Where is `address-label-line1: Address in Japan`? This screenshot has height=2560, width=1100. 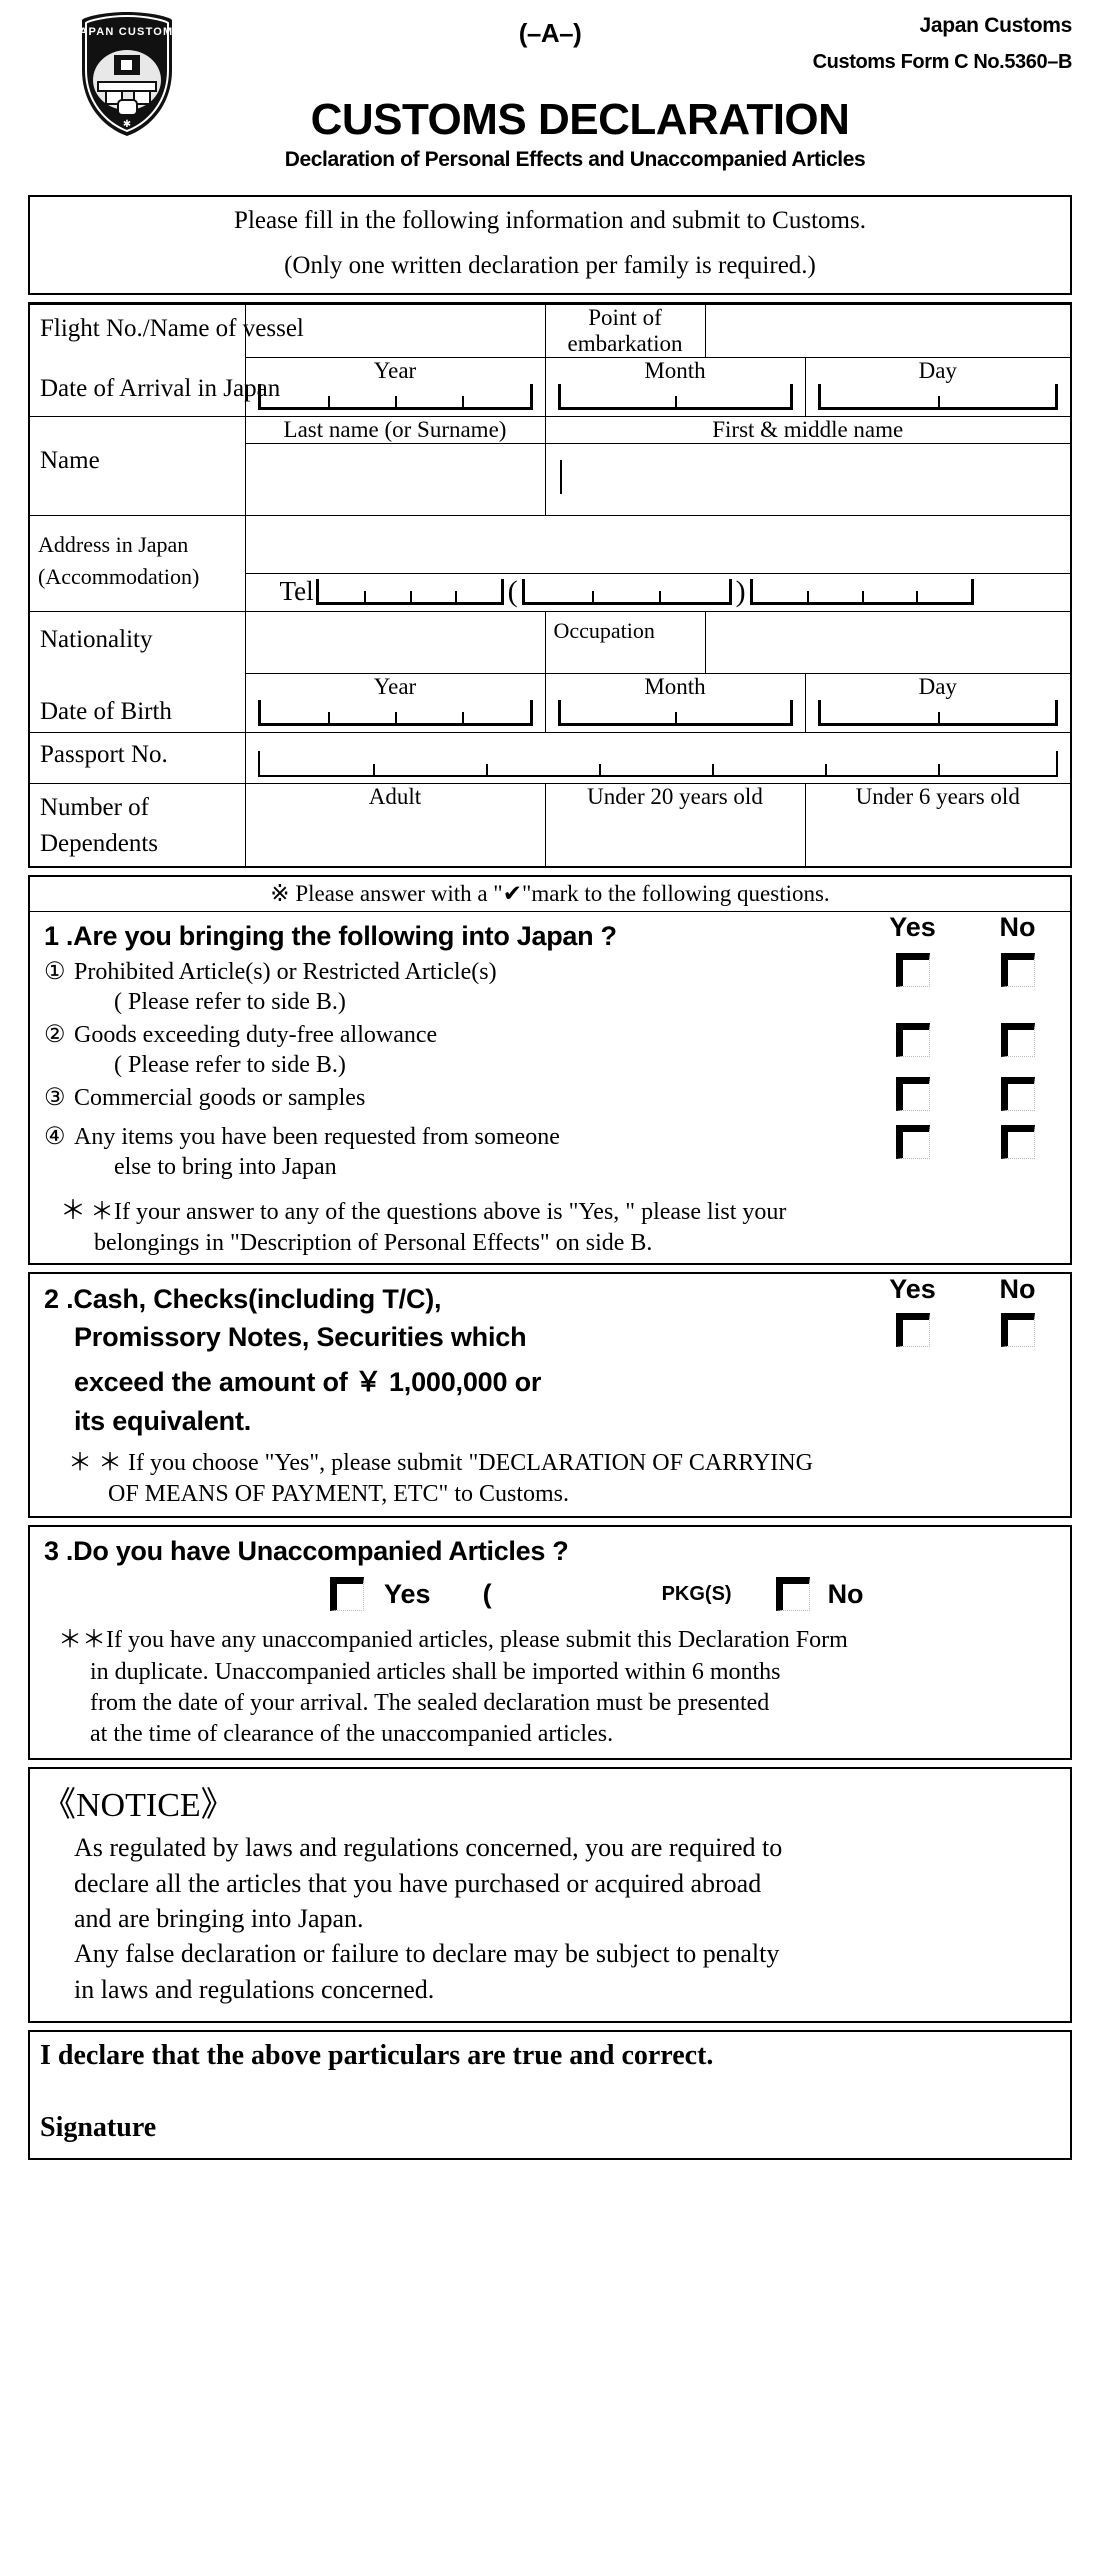
address-label-line1: Address in Japan is located at coordinates (113, 544).